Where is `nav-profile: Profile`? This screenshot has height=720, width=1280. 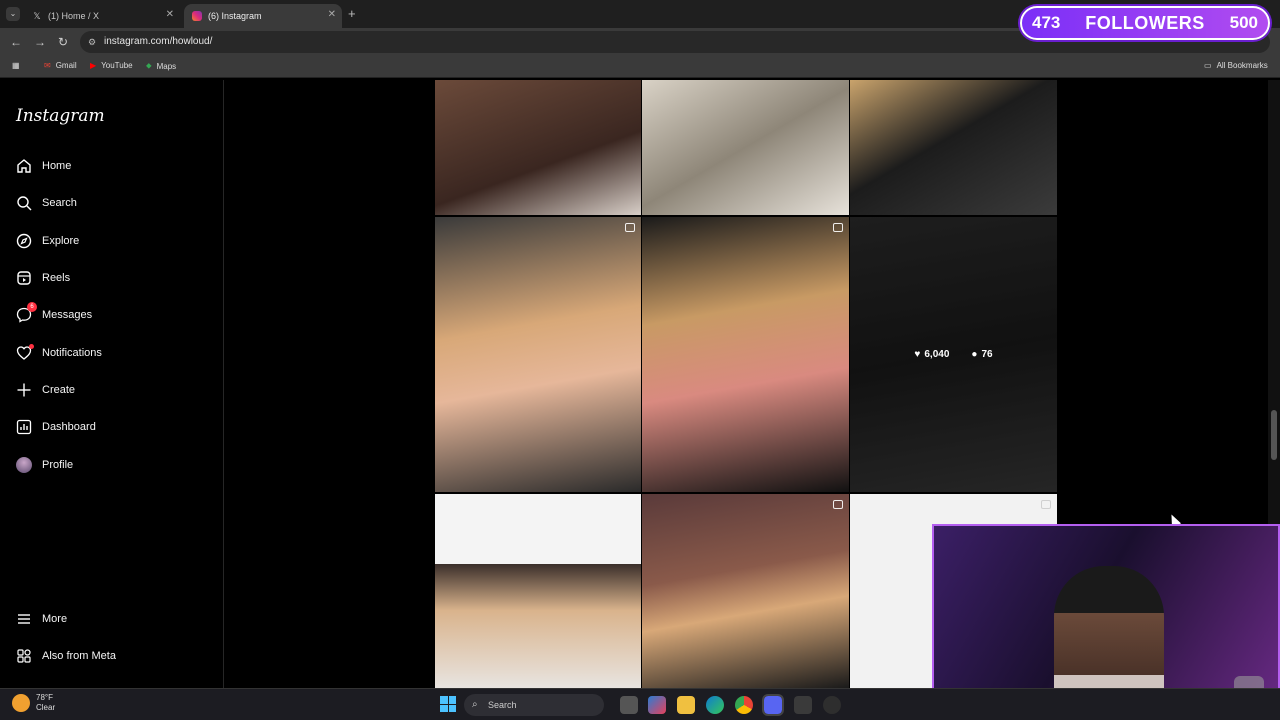 nav-profile: Profile is located at coordinates (43, 465).